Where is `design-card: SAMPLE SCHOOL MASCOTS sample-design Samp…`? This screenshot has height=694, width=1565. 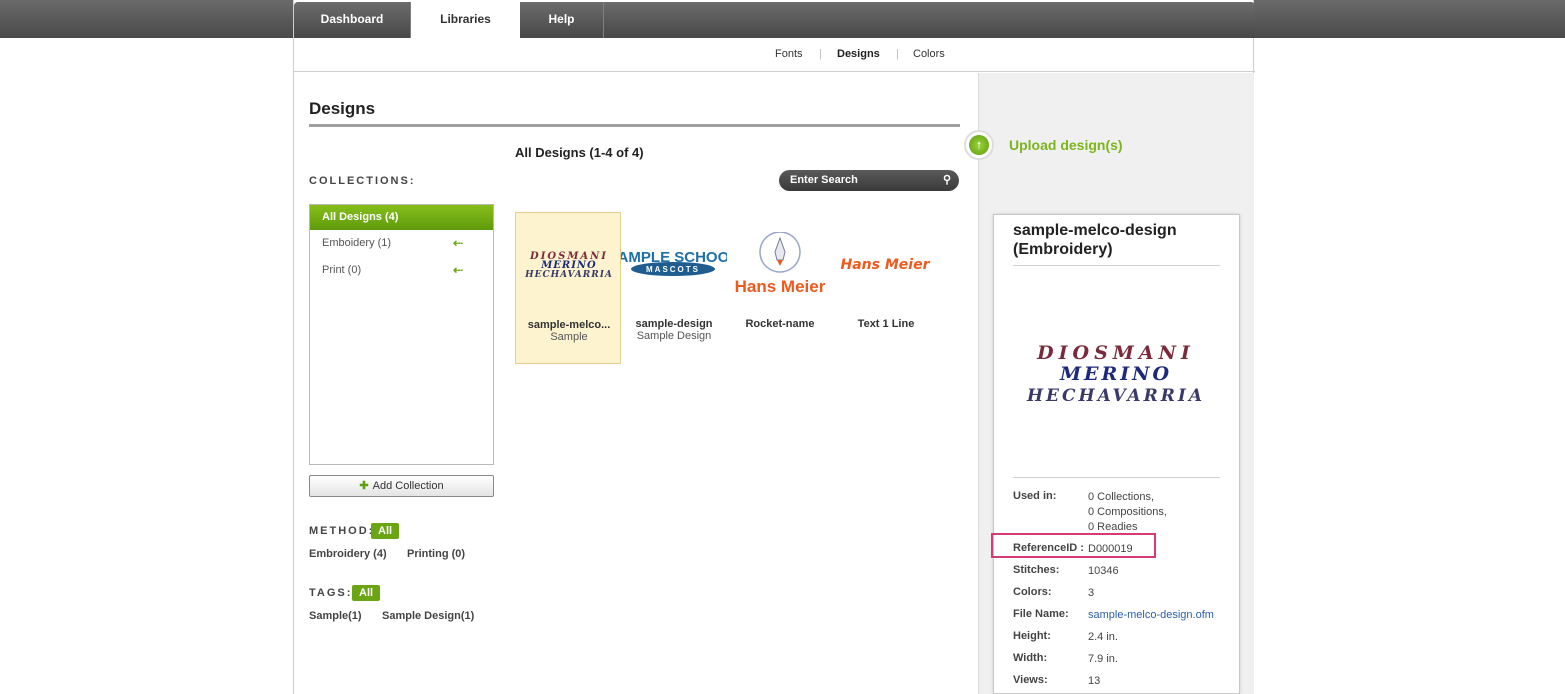
design-card: SAMPLE SCHOOL MASCOTS sample-design Samp… is located at coordinates (674, 288).